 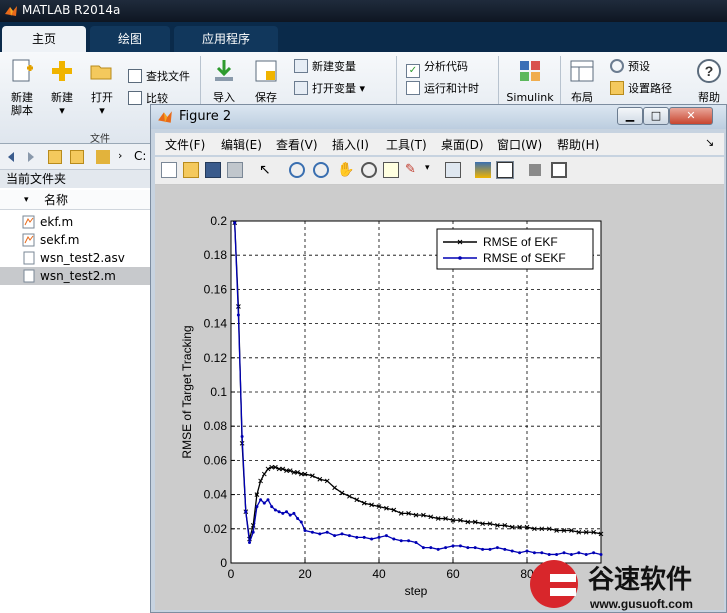 I want to click on y-tick-label: 0.14, so click(x=216, y=324).